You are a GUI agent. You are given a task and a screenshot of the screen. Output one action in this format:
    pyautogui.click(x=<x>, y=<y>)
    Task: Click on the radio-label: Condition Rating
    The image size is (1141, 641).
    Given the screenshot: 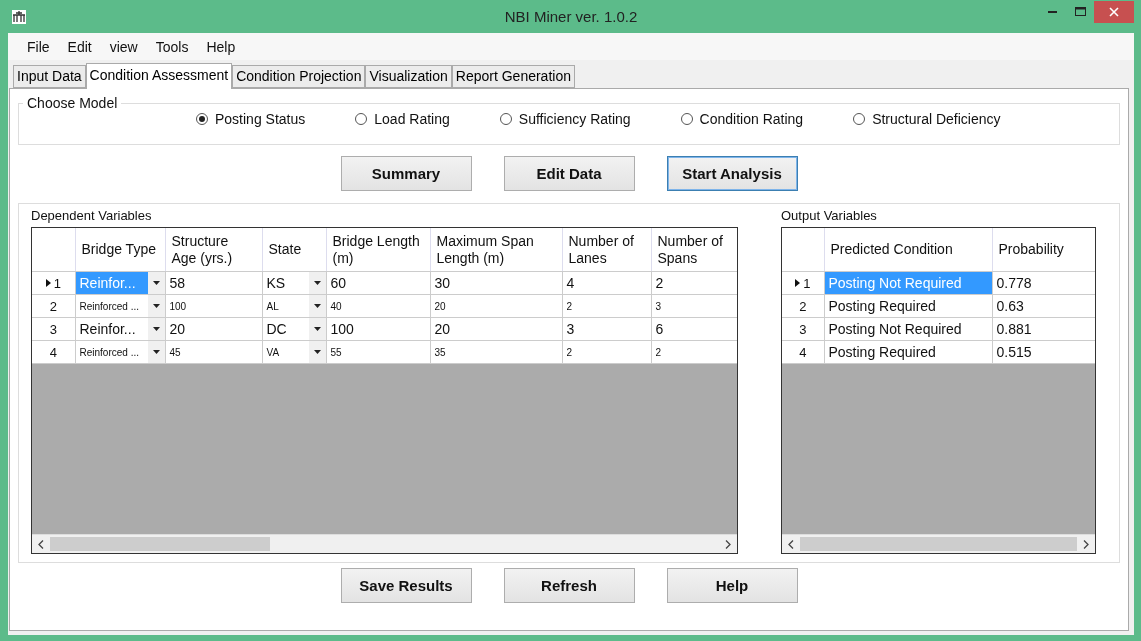 What is the action you would take?
    pyautogui.click(x=751, y=119)
    